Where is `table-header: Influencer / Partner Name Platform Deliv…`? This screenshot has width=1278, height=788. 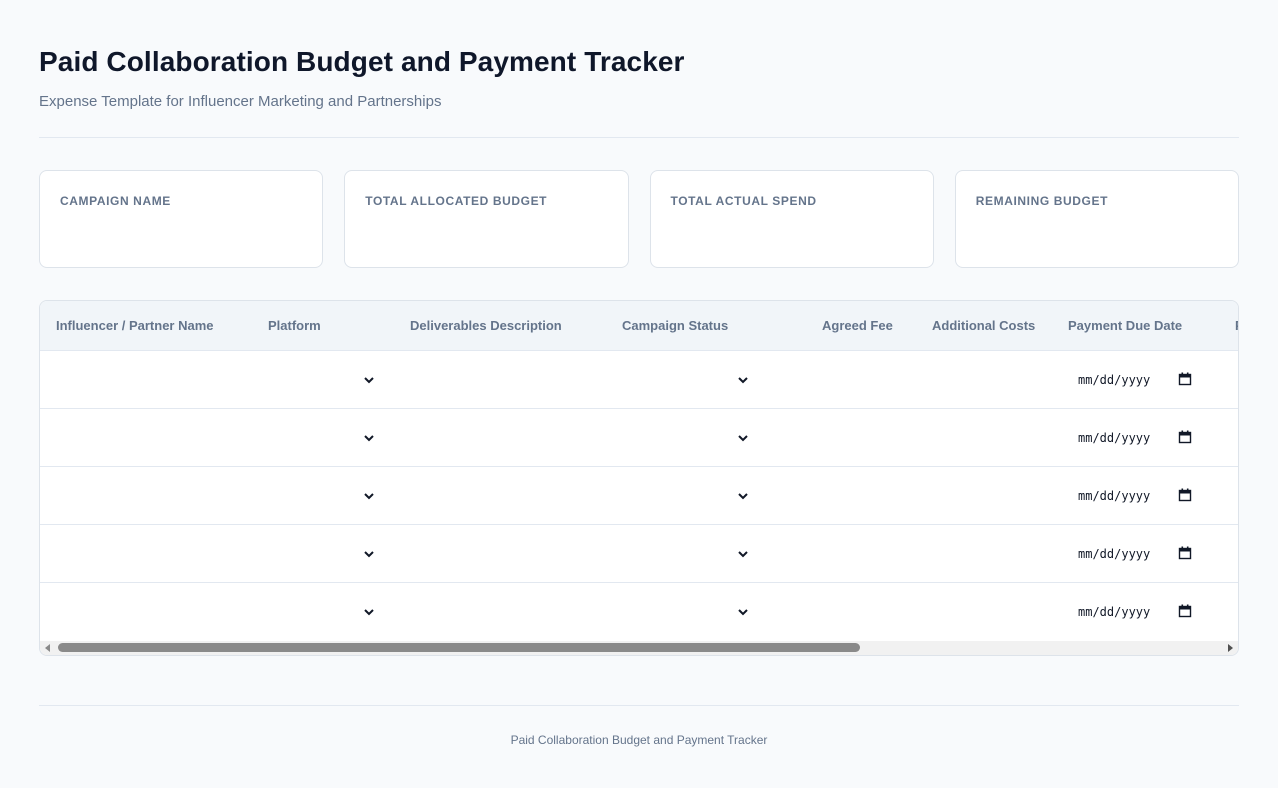 table-header: Influencer / Partner Name Platform Deliv… is located at coordinates (639, 326).